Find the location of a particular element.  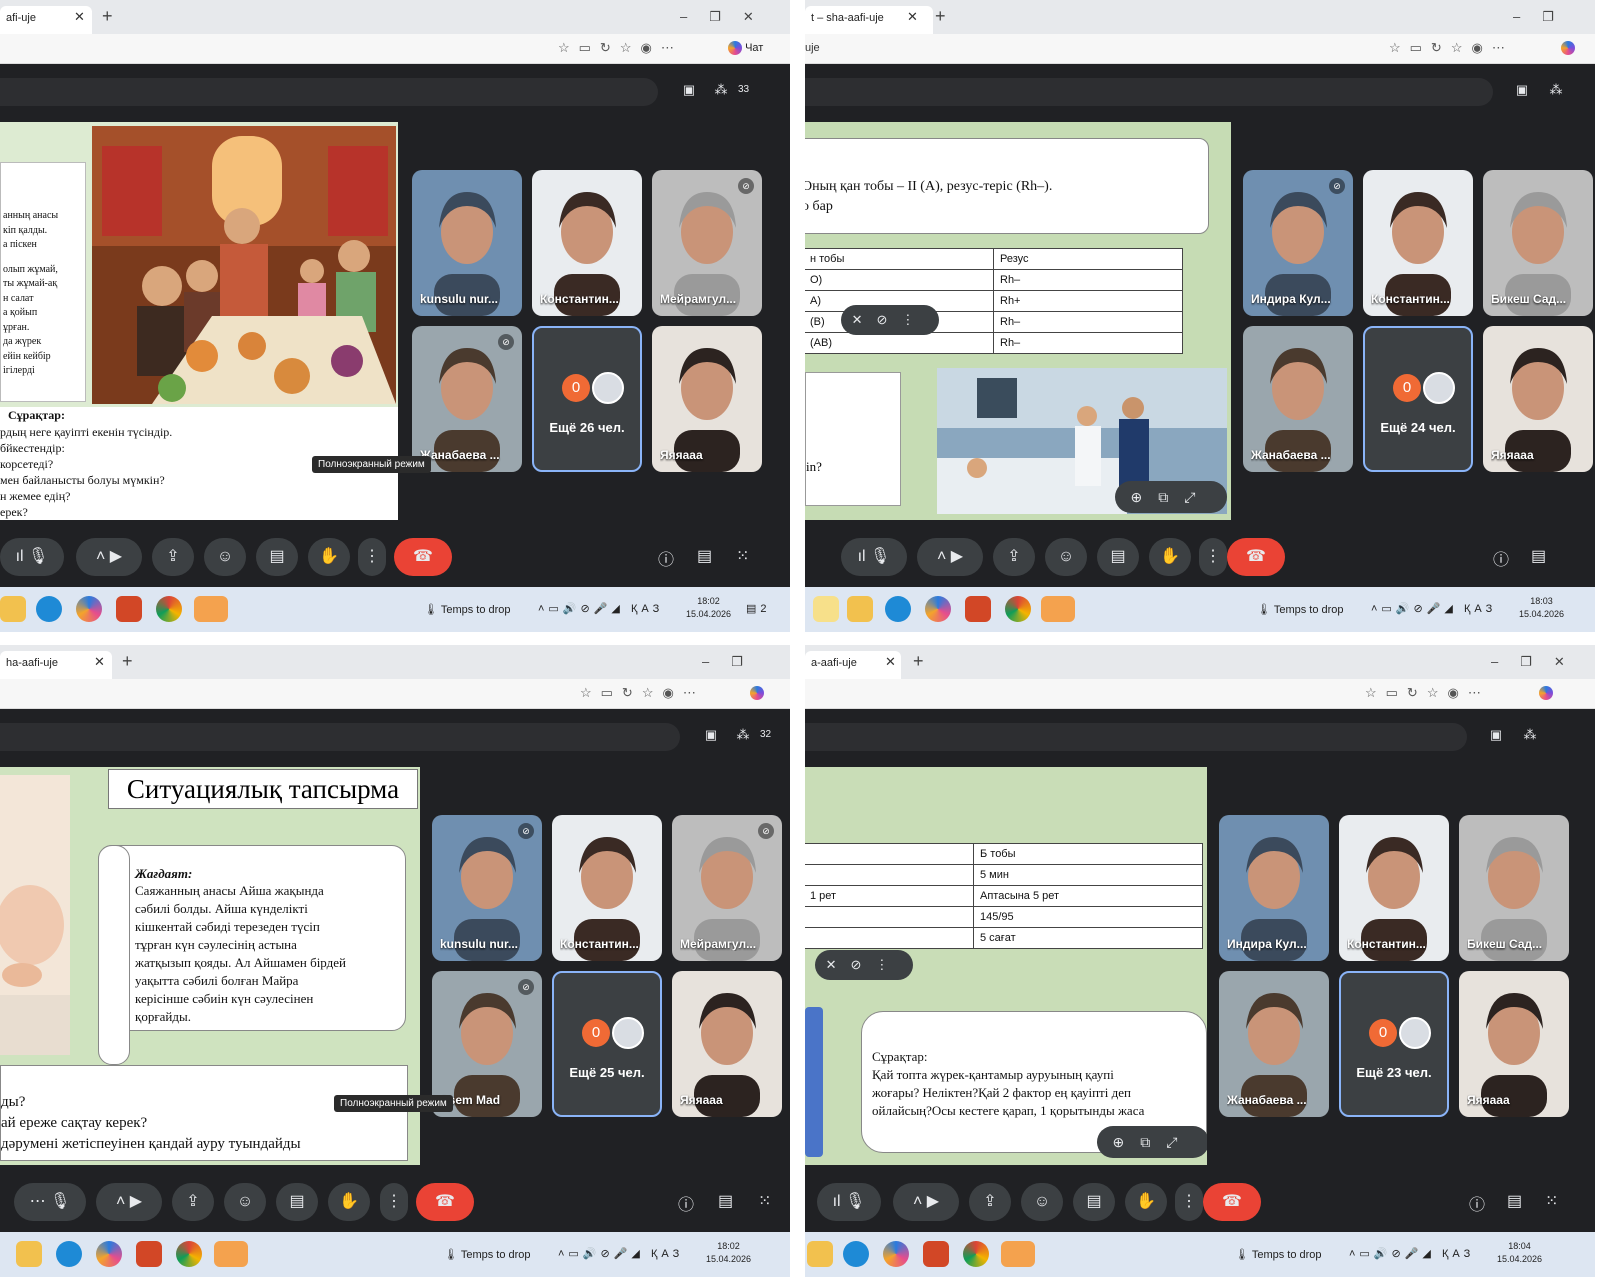

copilot-chat-button: Чат is located at coordinates (745, 48).